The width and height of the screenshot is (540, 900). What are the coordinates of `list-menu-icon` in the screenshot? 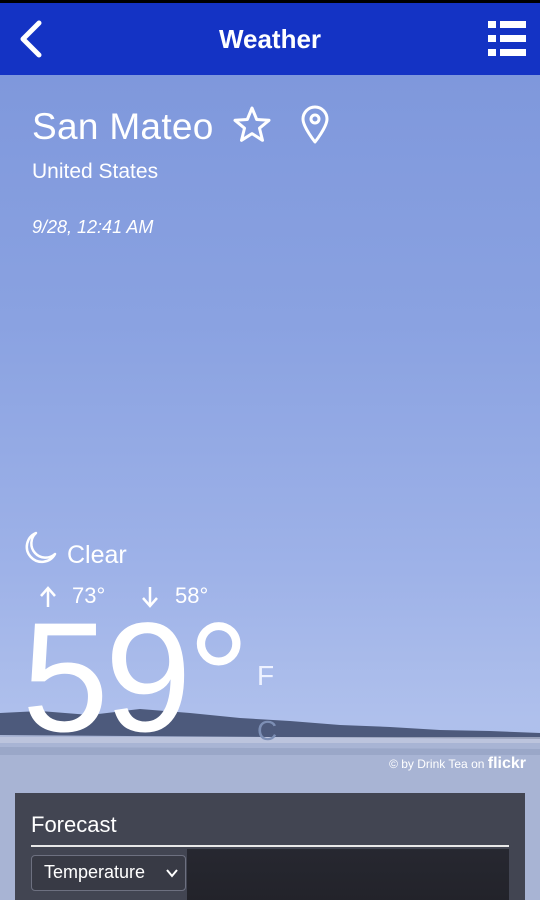 It's located at (507, 39).